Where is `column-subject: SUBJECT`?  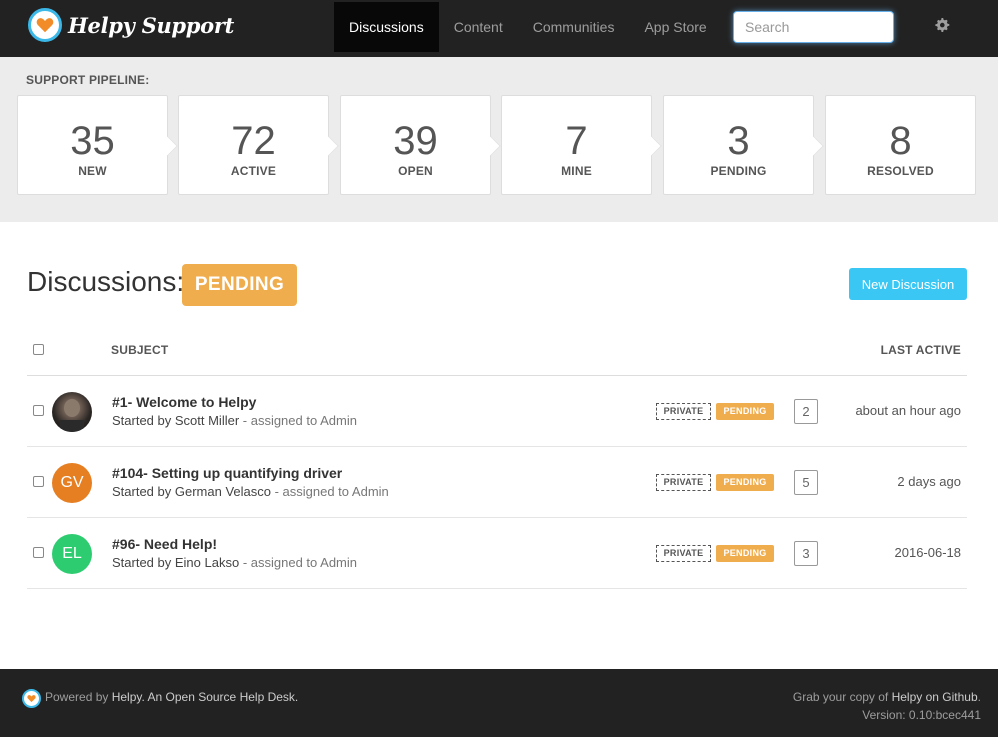
column-subject: SUBJECT is located at coordinates (140, 350).